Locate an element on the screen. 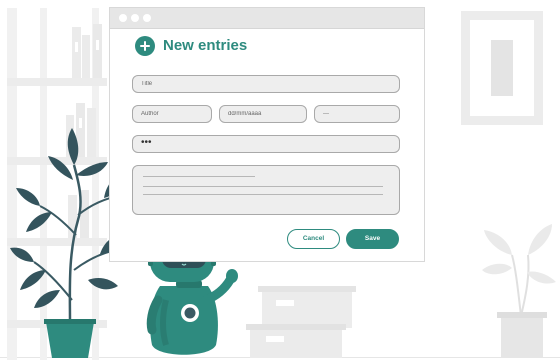  author-input is located at coordinates (172, 114).